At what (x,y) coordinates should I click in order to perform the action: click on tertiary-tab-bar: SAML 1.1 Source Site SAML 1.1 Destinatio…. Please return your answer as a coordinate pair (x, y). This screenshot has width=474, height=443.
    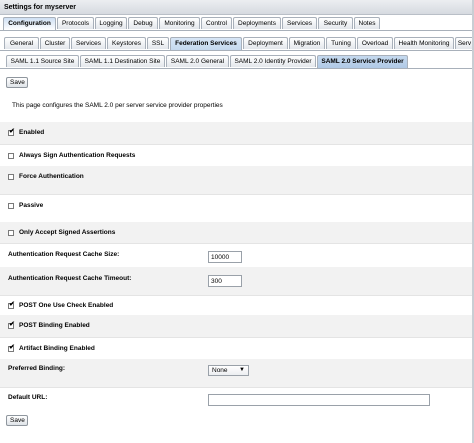
    Looking at the image, I should click on (237, 62).